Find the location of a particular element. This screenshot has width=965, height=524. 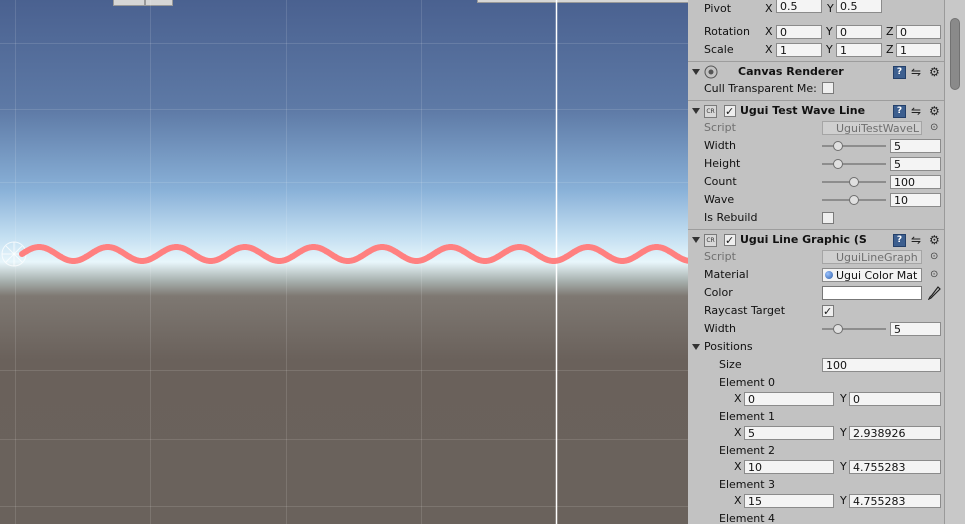

scrollbar-thumb is located at coordinates (955, 54).